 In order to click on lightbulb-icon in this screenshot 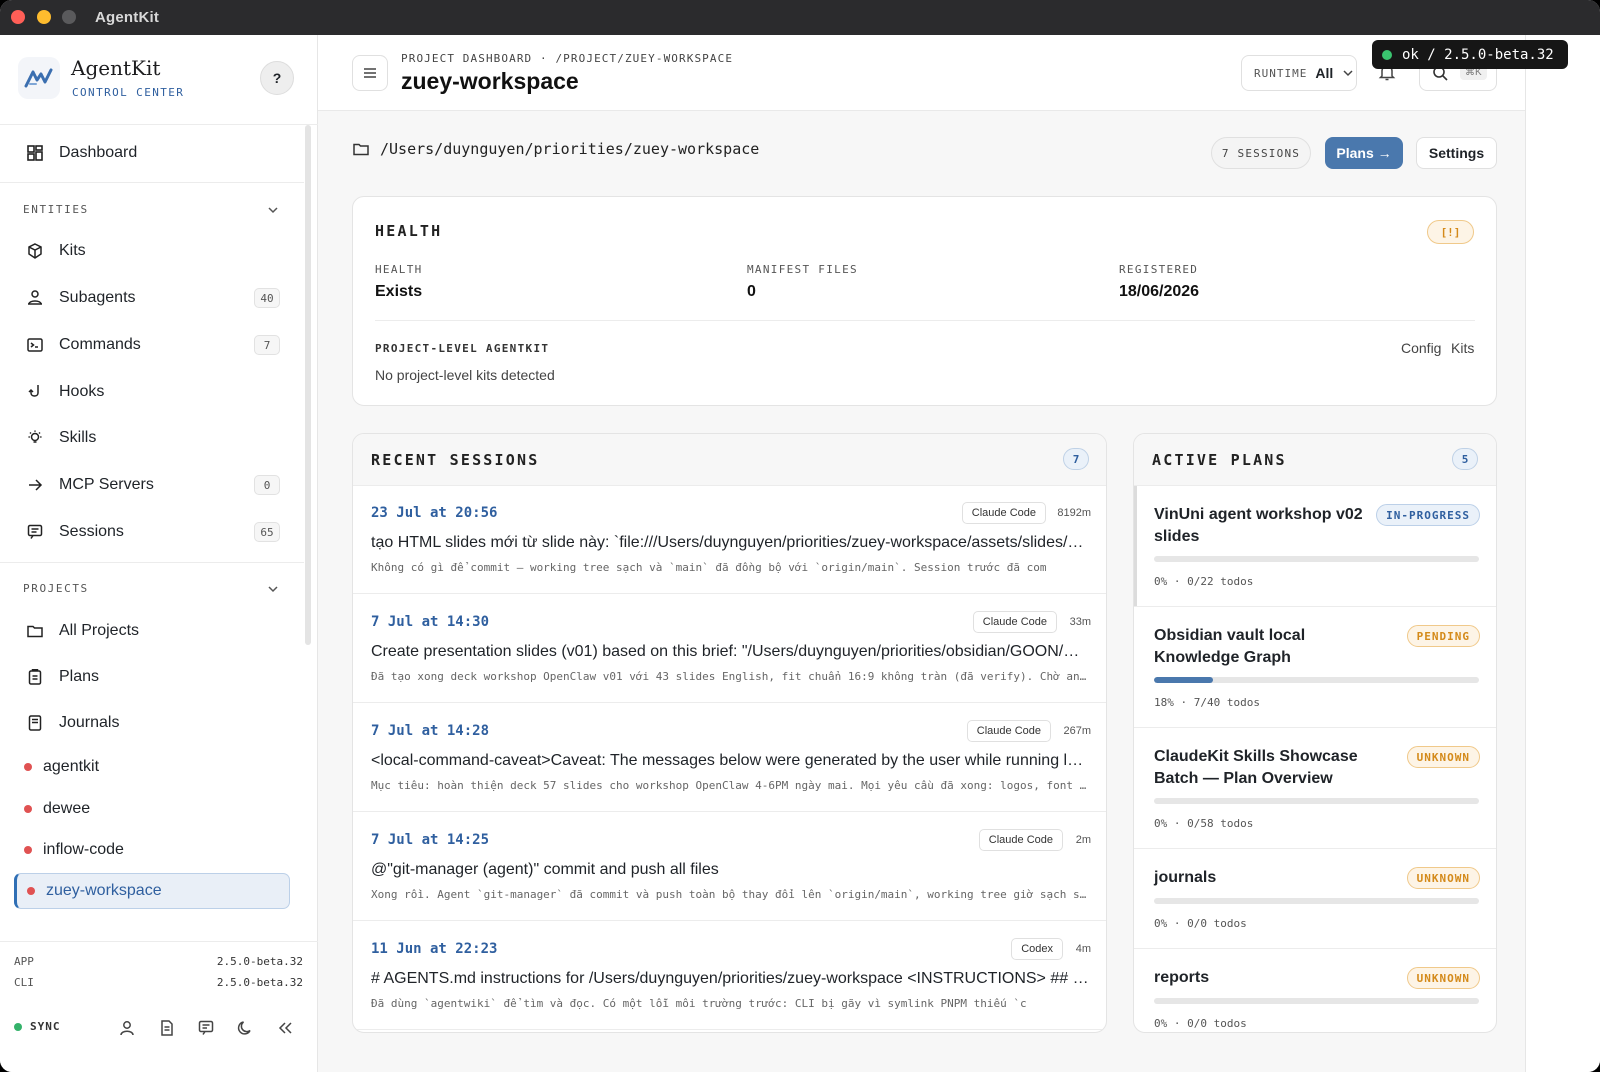, I will do `click(35, 438)`.